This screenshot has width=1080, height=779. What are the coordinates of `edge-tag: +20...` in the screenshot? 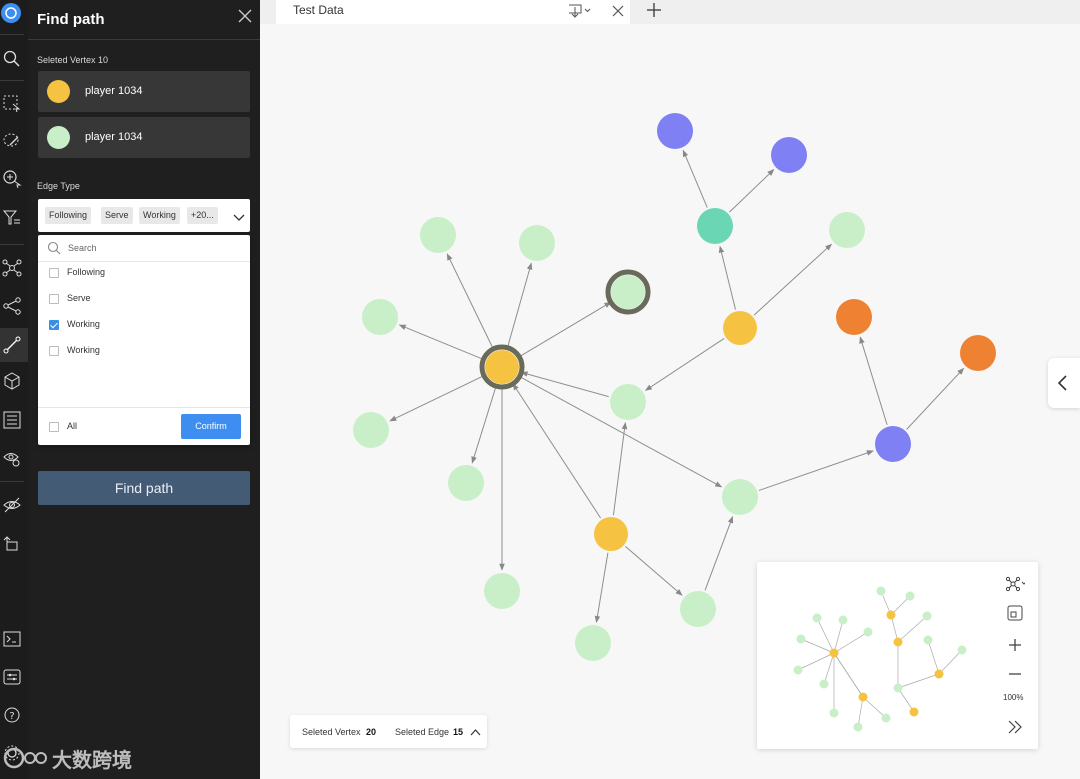 It's located at (202, 215).